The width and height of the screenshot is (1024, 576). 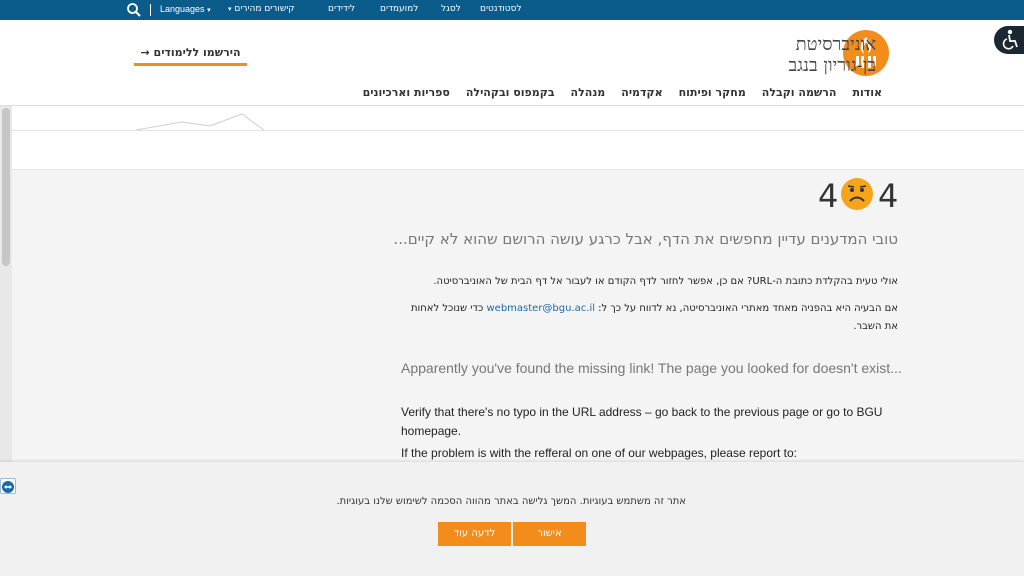 What do you see at coordinates (835, 44) in the screenshot?
I see `logo-line-1: אוניברסיטת` at bounding box center [835, 44].